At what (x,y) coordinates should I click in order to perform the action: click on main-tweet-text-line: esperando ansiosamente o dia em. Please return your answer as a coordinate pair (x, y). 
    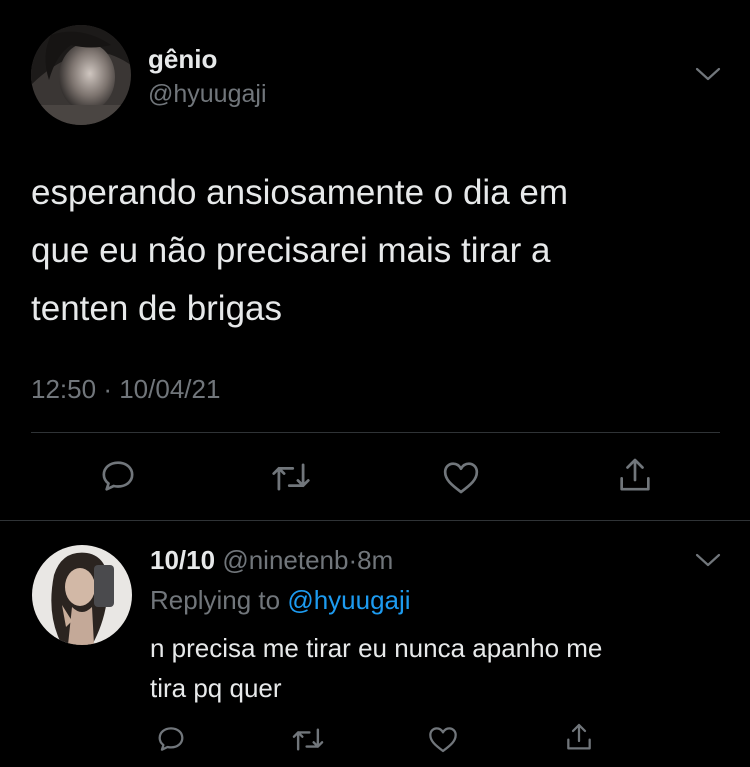
    Looking at the image, I should click on (300, 192).